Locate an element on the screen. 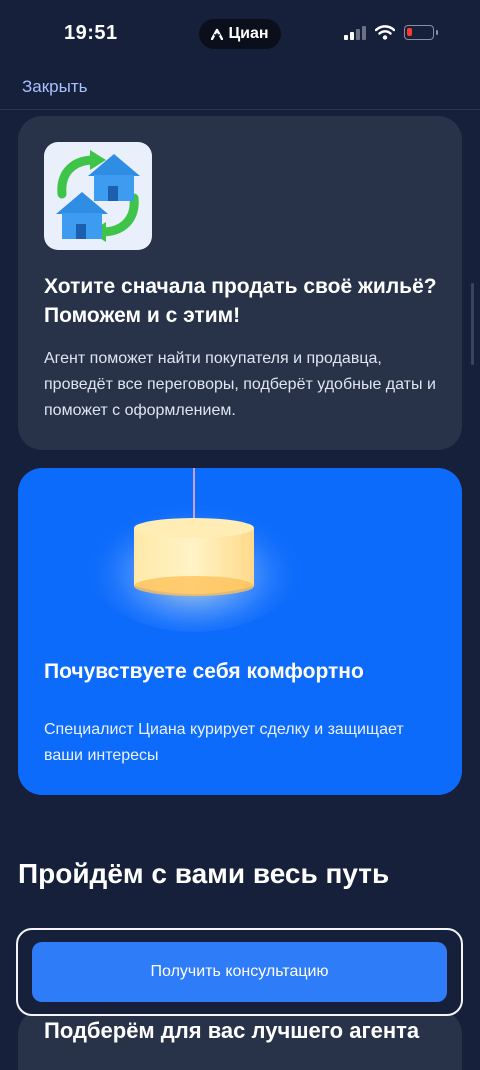  houses-exchange-icon is located at coordinates (98, 196).